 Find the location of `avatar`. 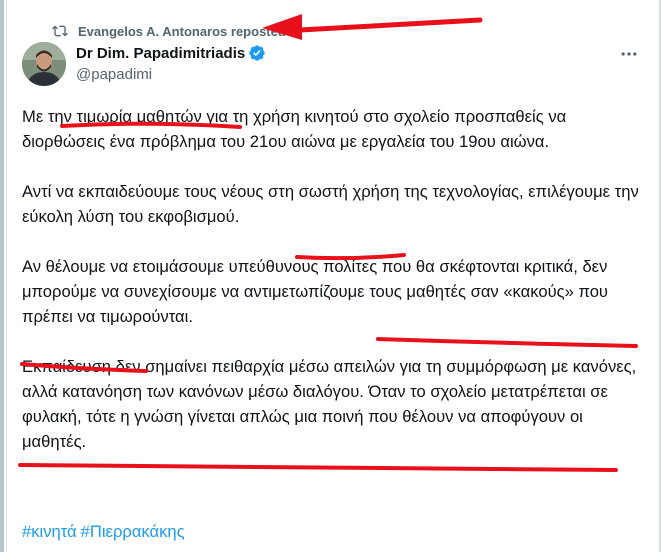

avatar is located at coordinates (44, 64).